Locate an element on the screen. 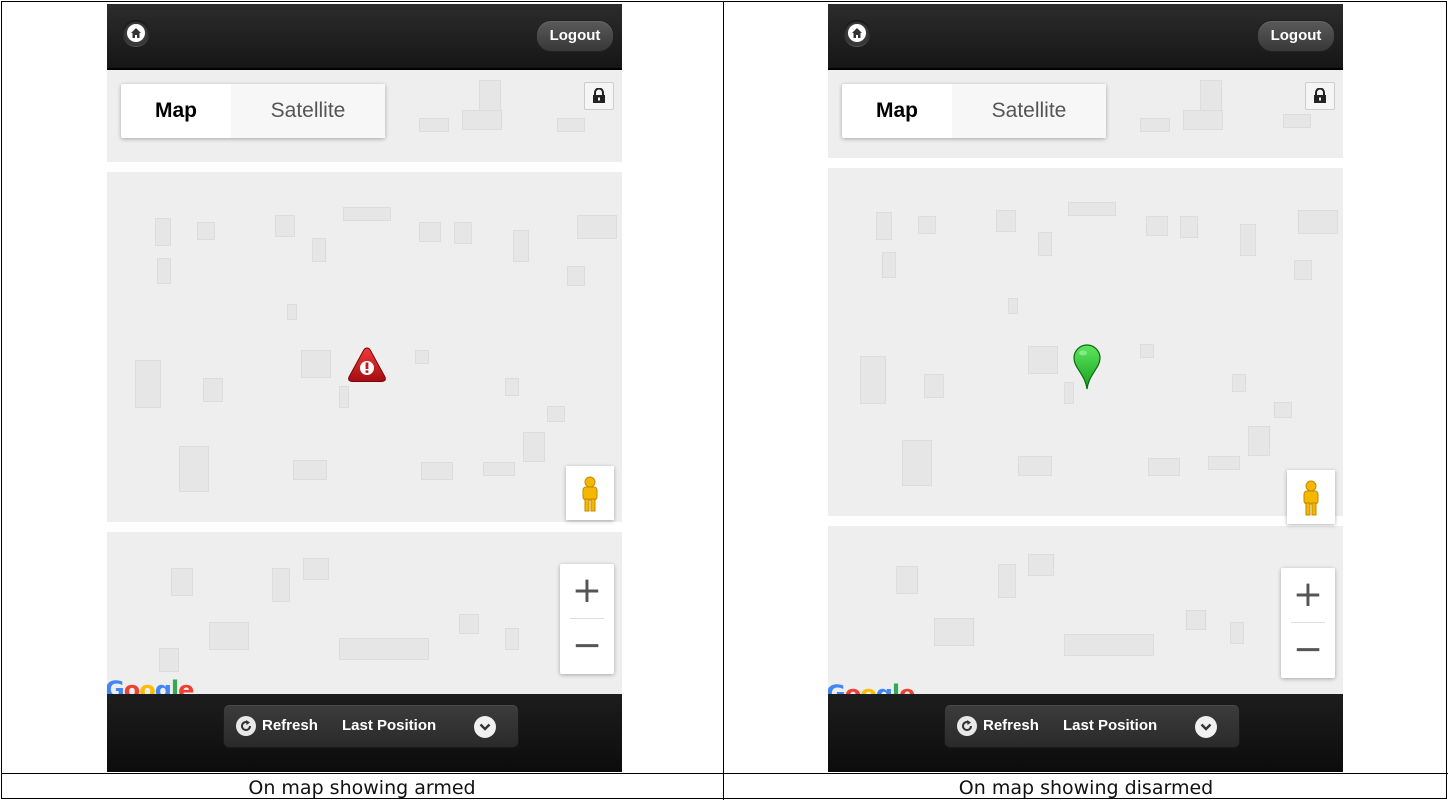 The width and height of the screenshot is (1450, 802). disarmed-location-marker is located at coordinates (1087, 369).